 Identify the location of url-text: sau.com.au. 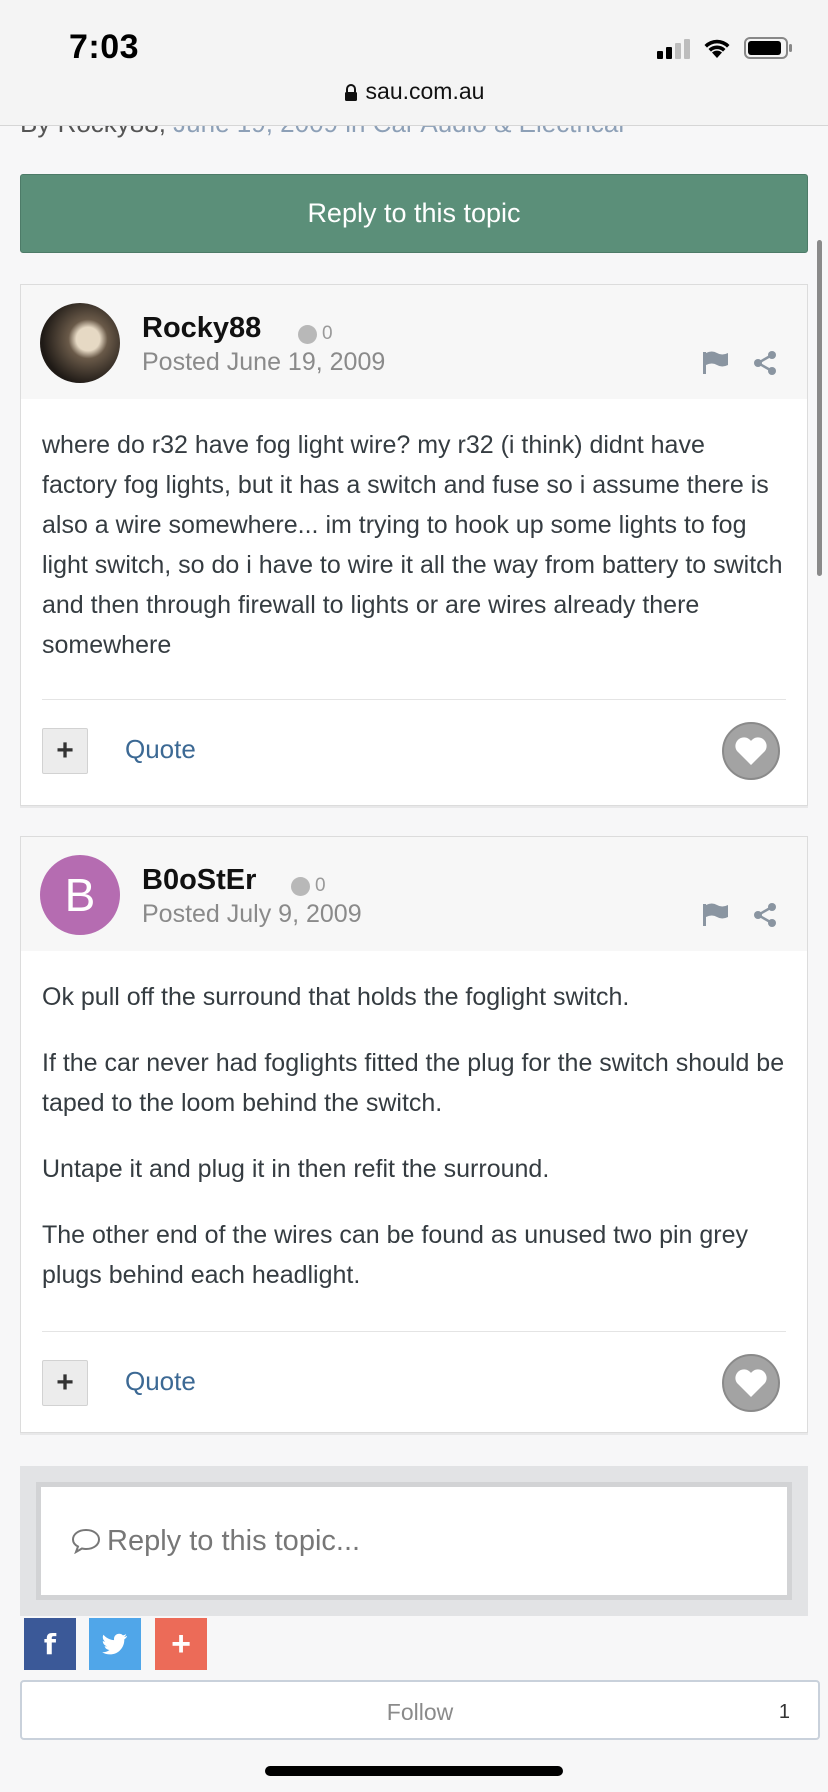
(425, 91).